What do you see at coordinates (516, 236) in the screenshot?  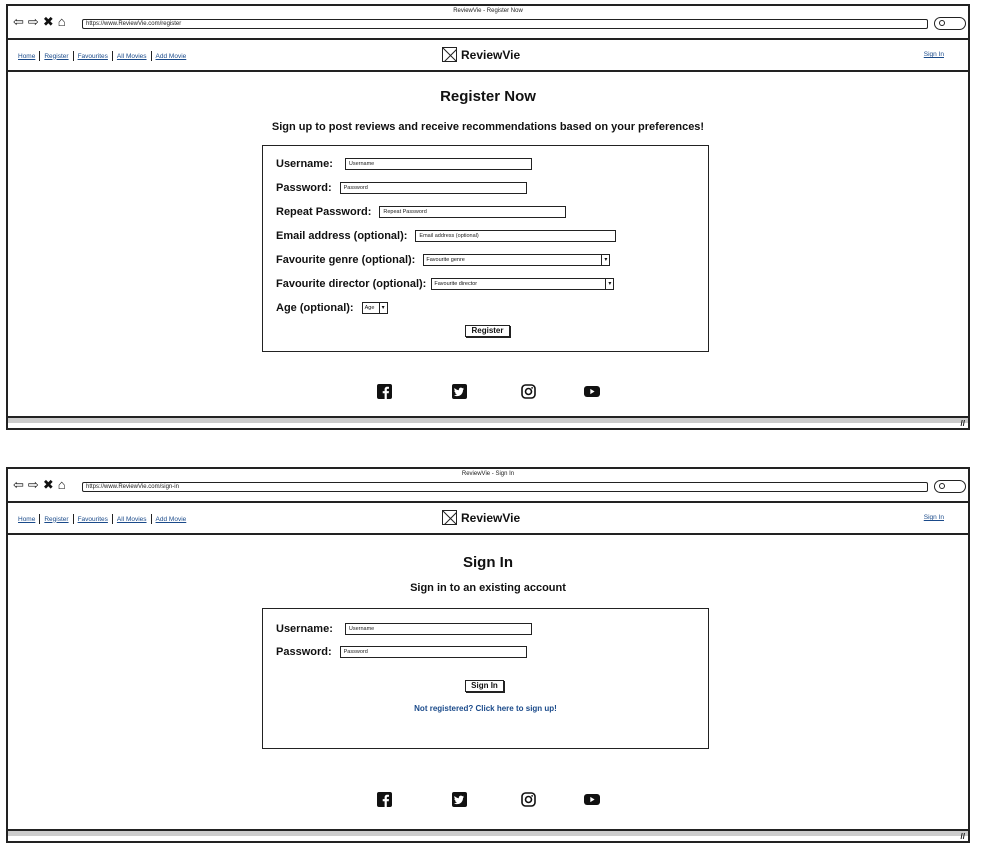 I see `email-input: Email address (optional)` at bounding box center [516, 236].